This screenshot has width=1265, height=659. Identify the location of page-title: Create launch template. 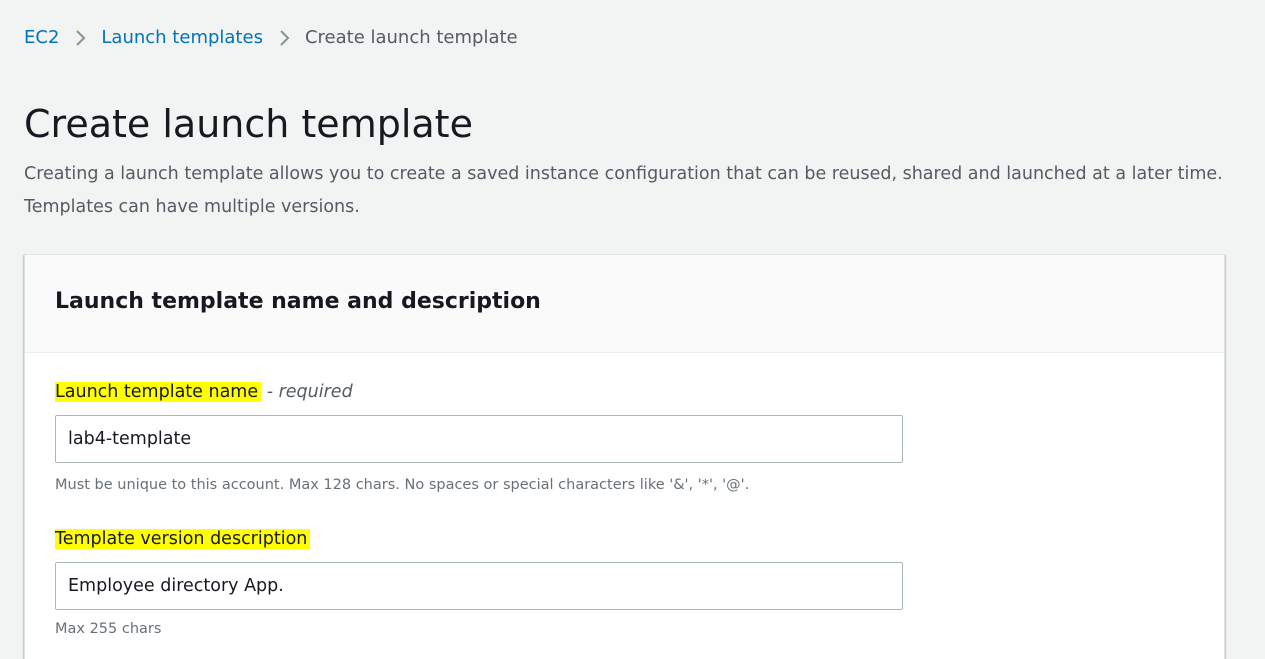
(248, 124).